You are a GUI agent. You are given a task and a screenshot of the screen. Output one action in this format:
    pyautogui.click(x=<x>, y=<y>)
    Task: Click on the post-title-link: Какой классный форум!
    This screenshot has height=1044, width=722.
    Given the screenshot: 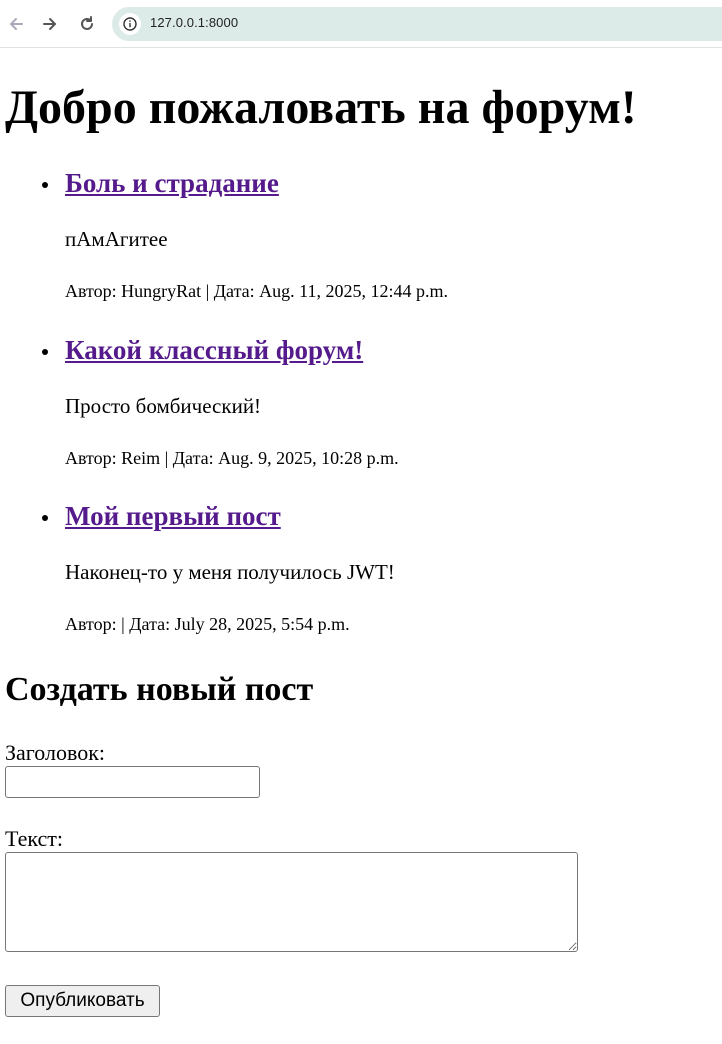 What is the action you would take?
    pyautogui.click(x=214, y=350)
    